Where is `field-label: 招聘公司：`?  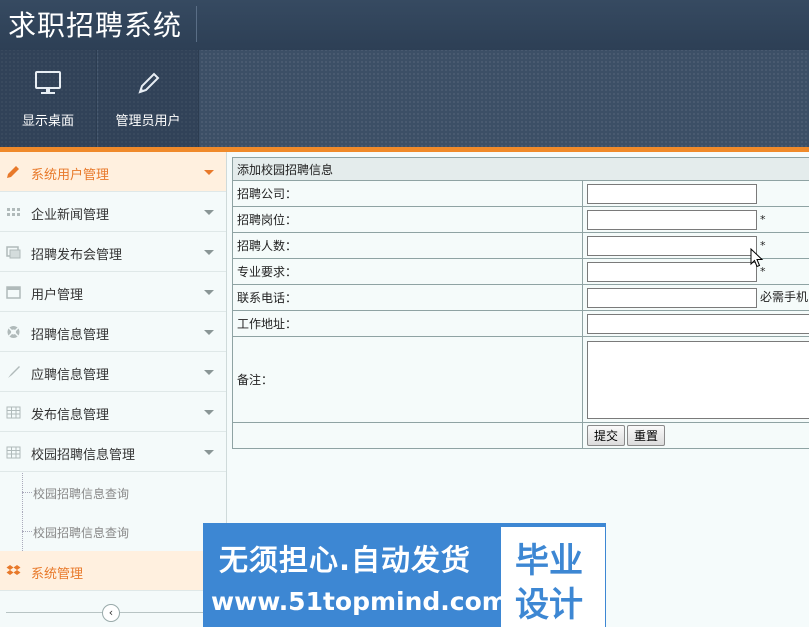 field-label: 招聘公司： is located at coordinates (407, 193).